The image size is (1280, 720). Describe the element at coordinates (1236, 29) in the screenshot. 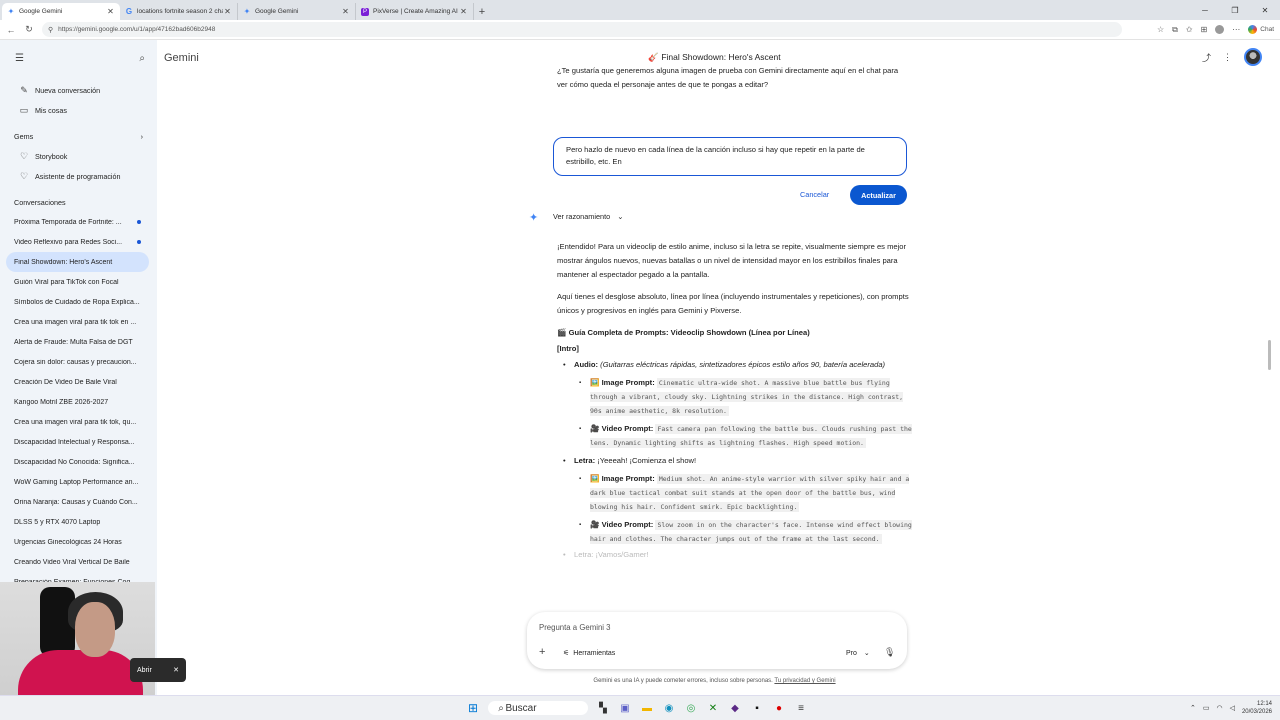

I see `more-icon: ⋯` at that location.